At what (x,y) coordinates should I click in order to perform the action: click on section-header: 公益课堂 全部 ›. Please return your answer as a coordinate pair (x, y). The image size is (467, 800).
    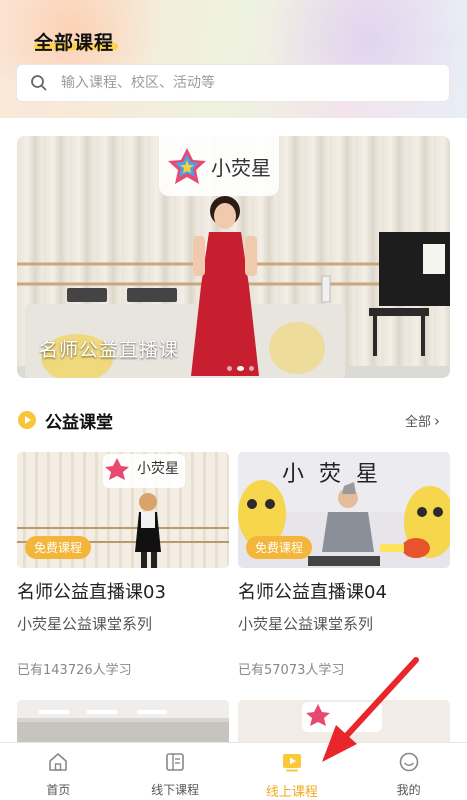
    Looking at the image, I should click on (233, 420).